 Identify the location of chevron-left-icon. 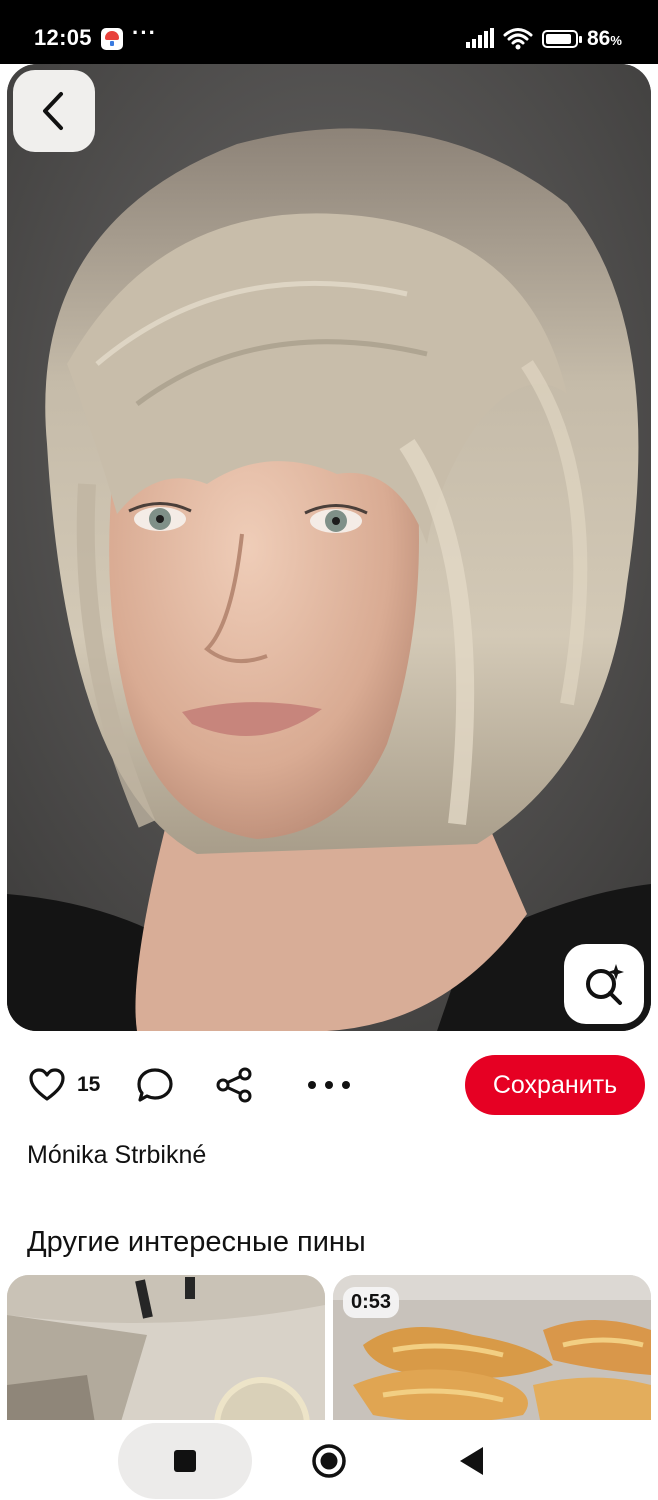
(53, 111).